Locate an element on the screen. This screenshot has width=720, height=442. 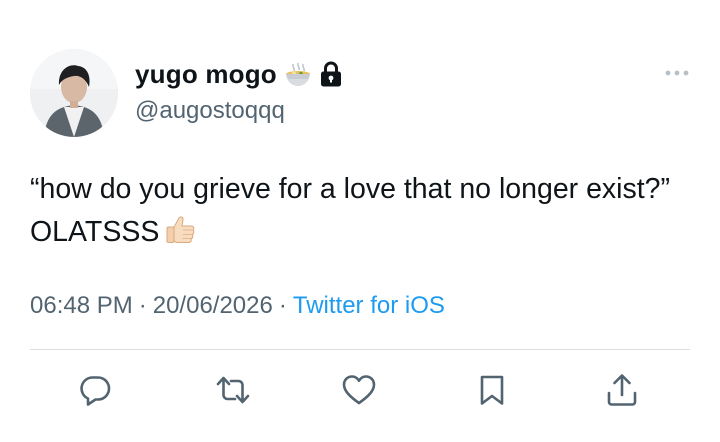
avatar-image is located at coordinates (74, 93).